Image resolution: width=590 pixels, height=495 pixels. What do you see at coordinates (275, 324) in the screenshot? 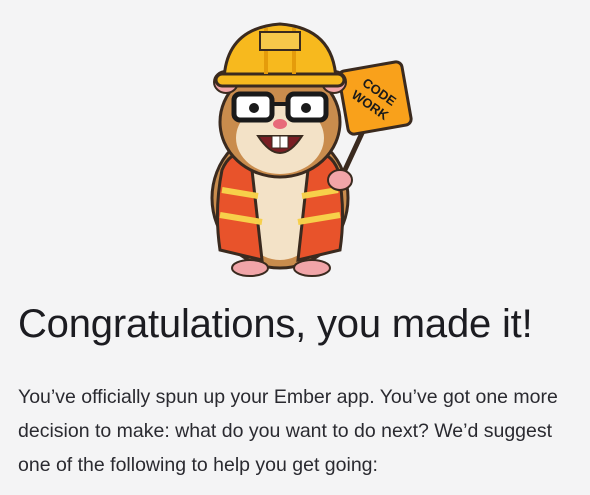
I see `page-title: Congratulations, you made it!` at bounding box center [275, 324].